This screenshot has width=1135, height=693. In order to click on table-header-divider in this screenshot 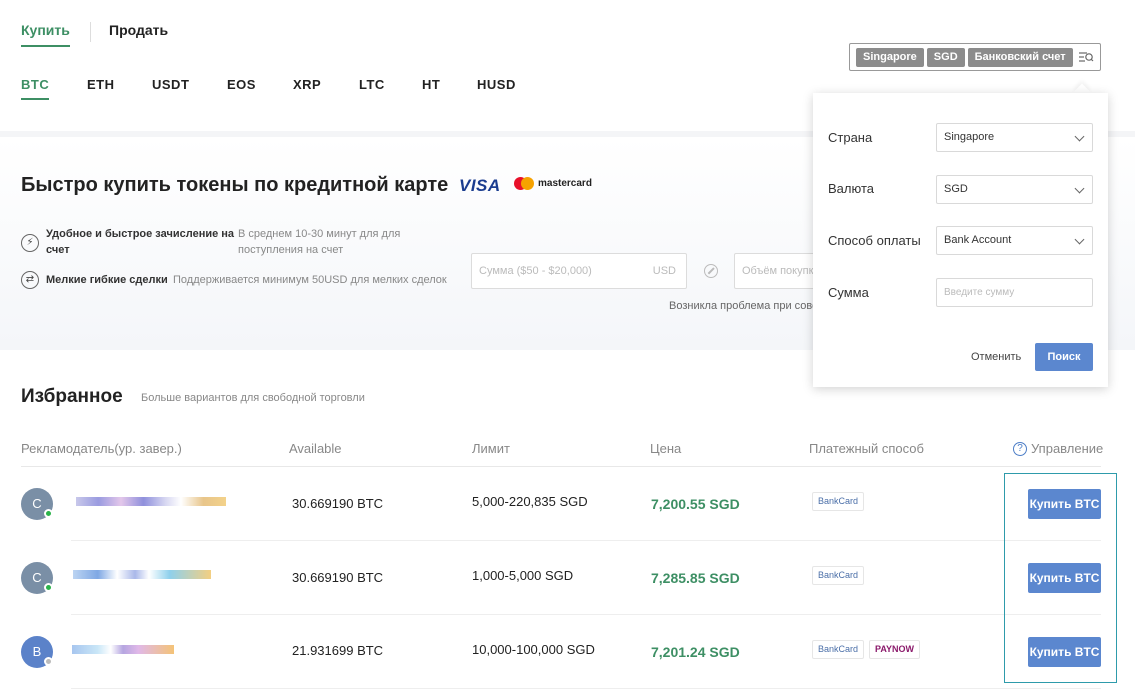, I will do `click(561, 466)`.